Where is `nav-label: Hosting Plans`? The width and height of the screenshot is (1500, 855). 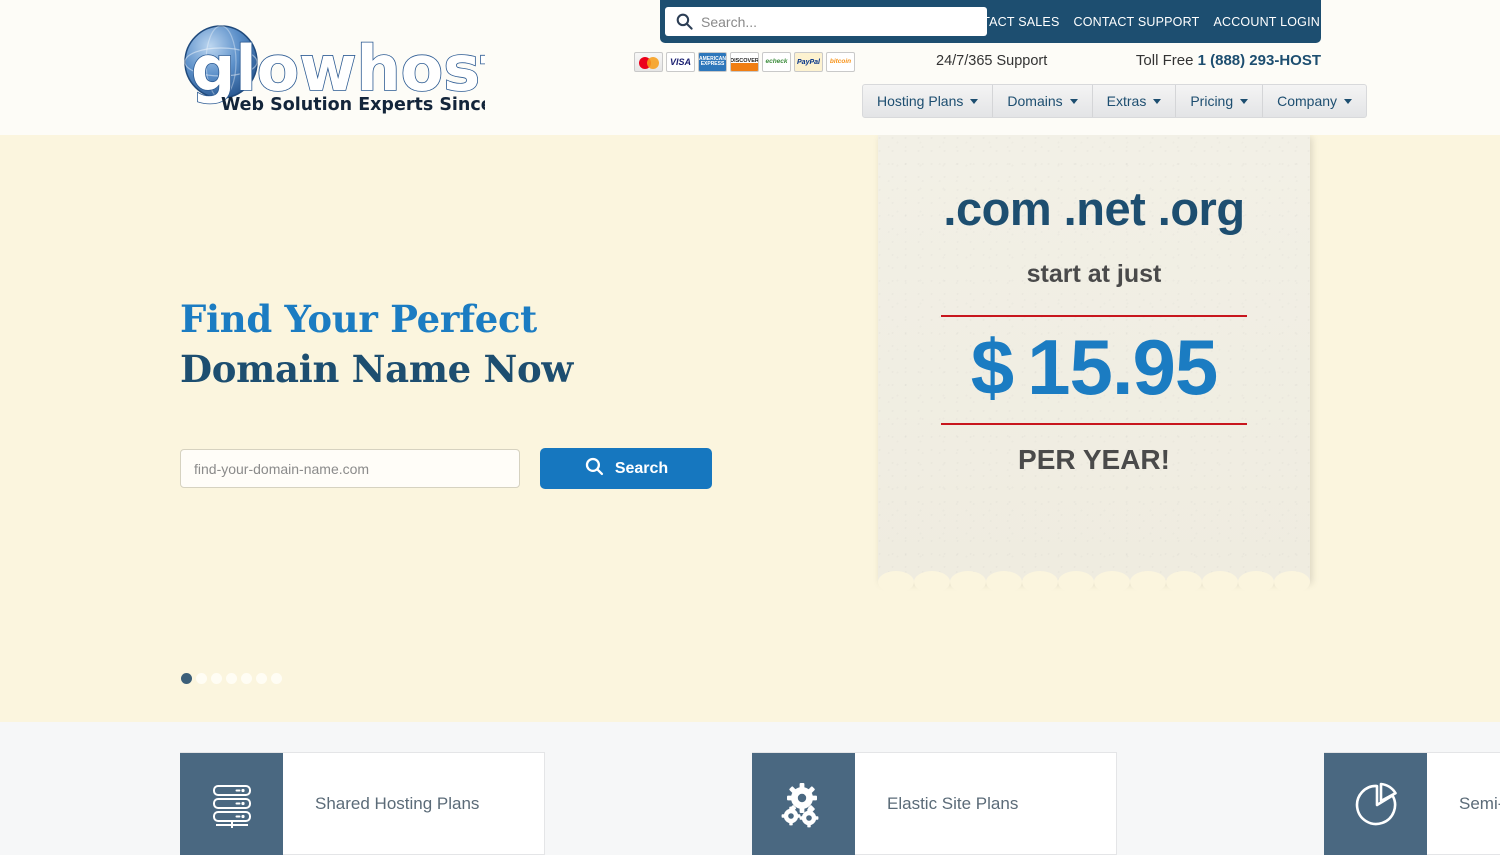
nav-label: Hosting Plans is located at coordinates (920, 101).